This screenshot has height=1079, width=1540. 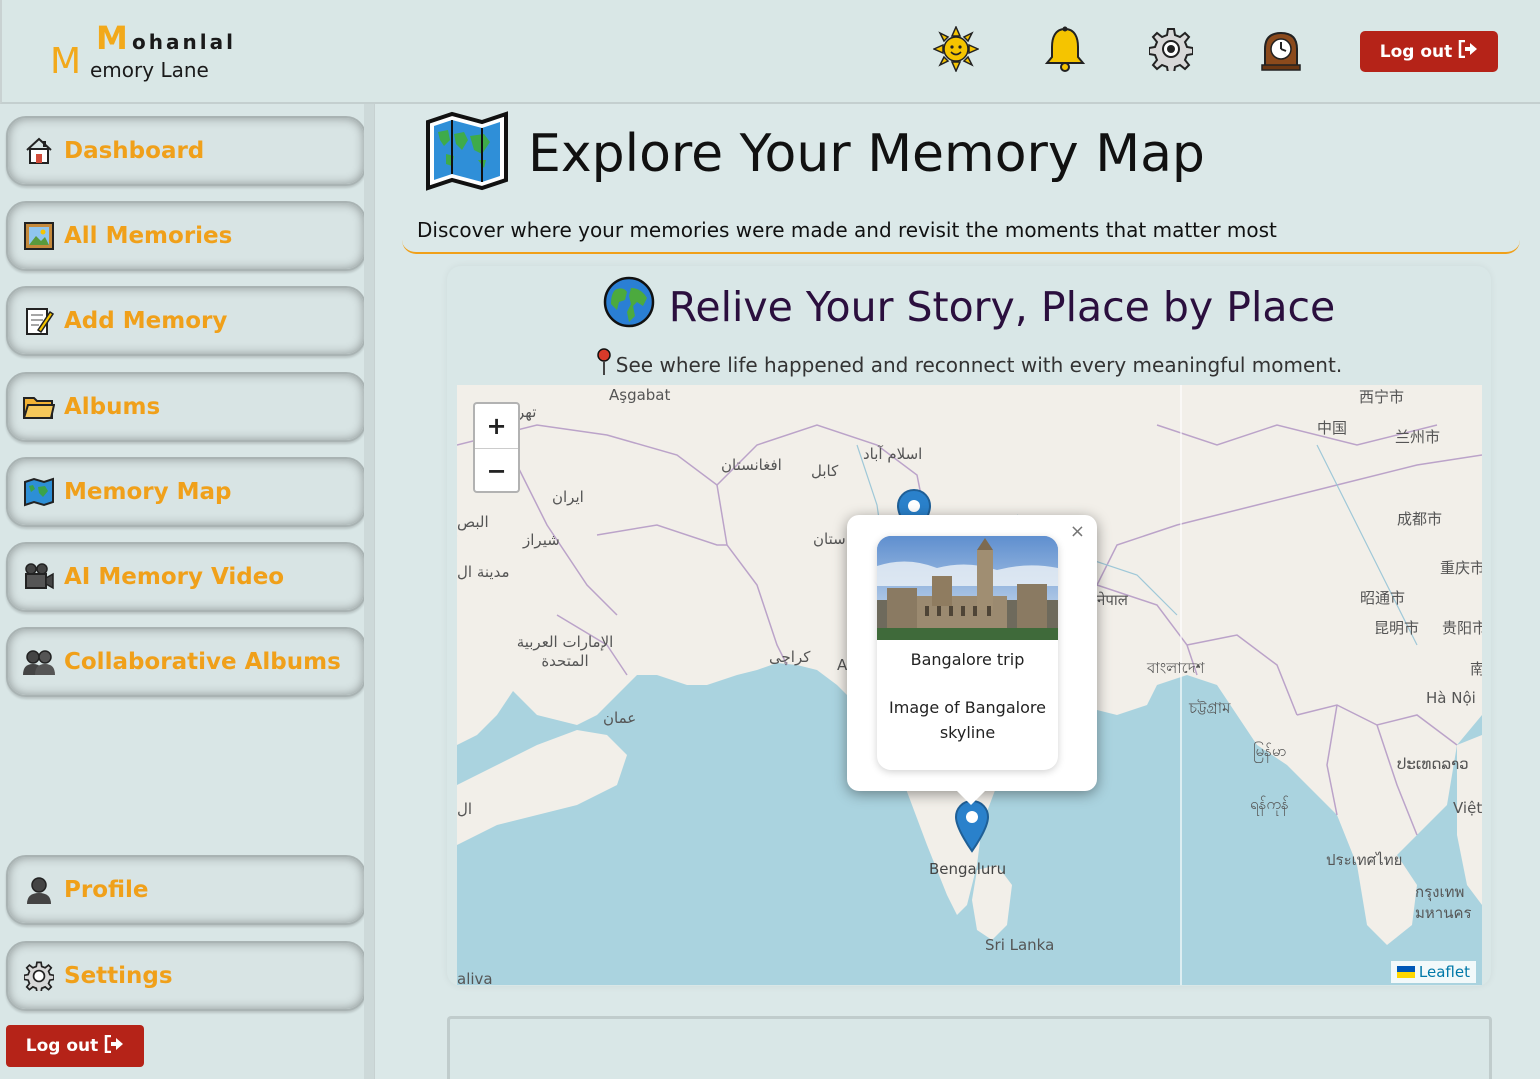 I want to click on map-label: کراچی, so click(x=790, y=657).